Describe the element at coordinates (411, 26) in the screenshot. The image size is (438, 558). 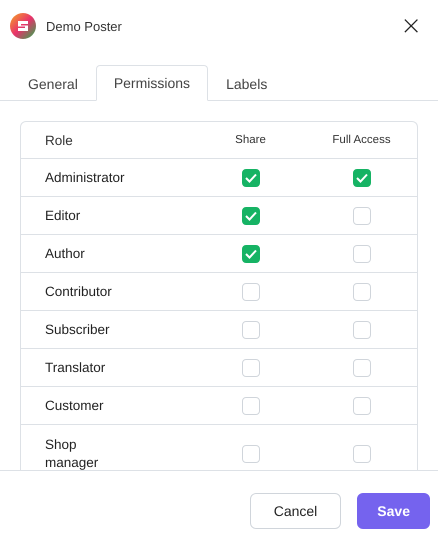
I see `close-button: ×` at that location.